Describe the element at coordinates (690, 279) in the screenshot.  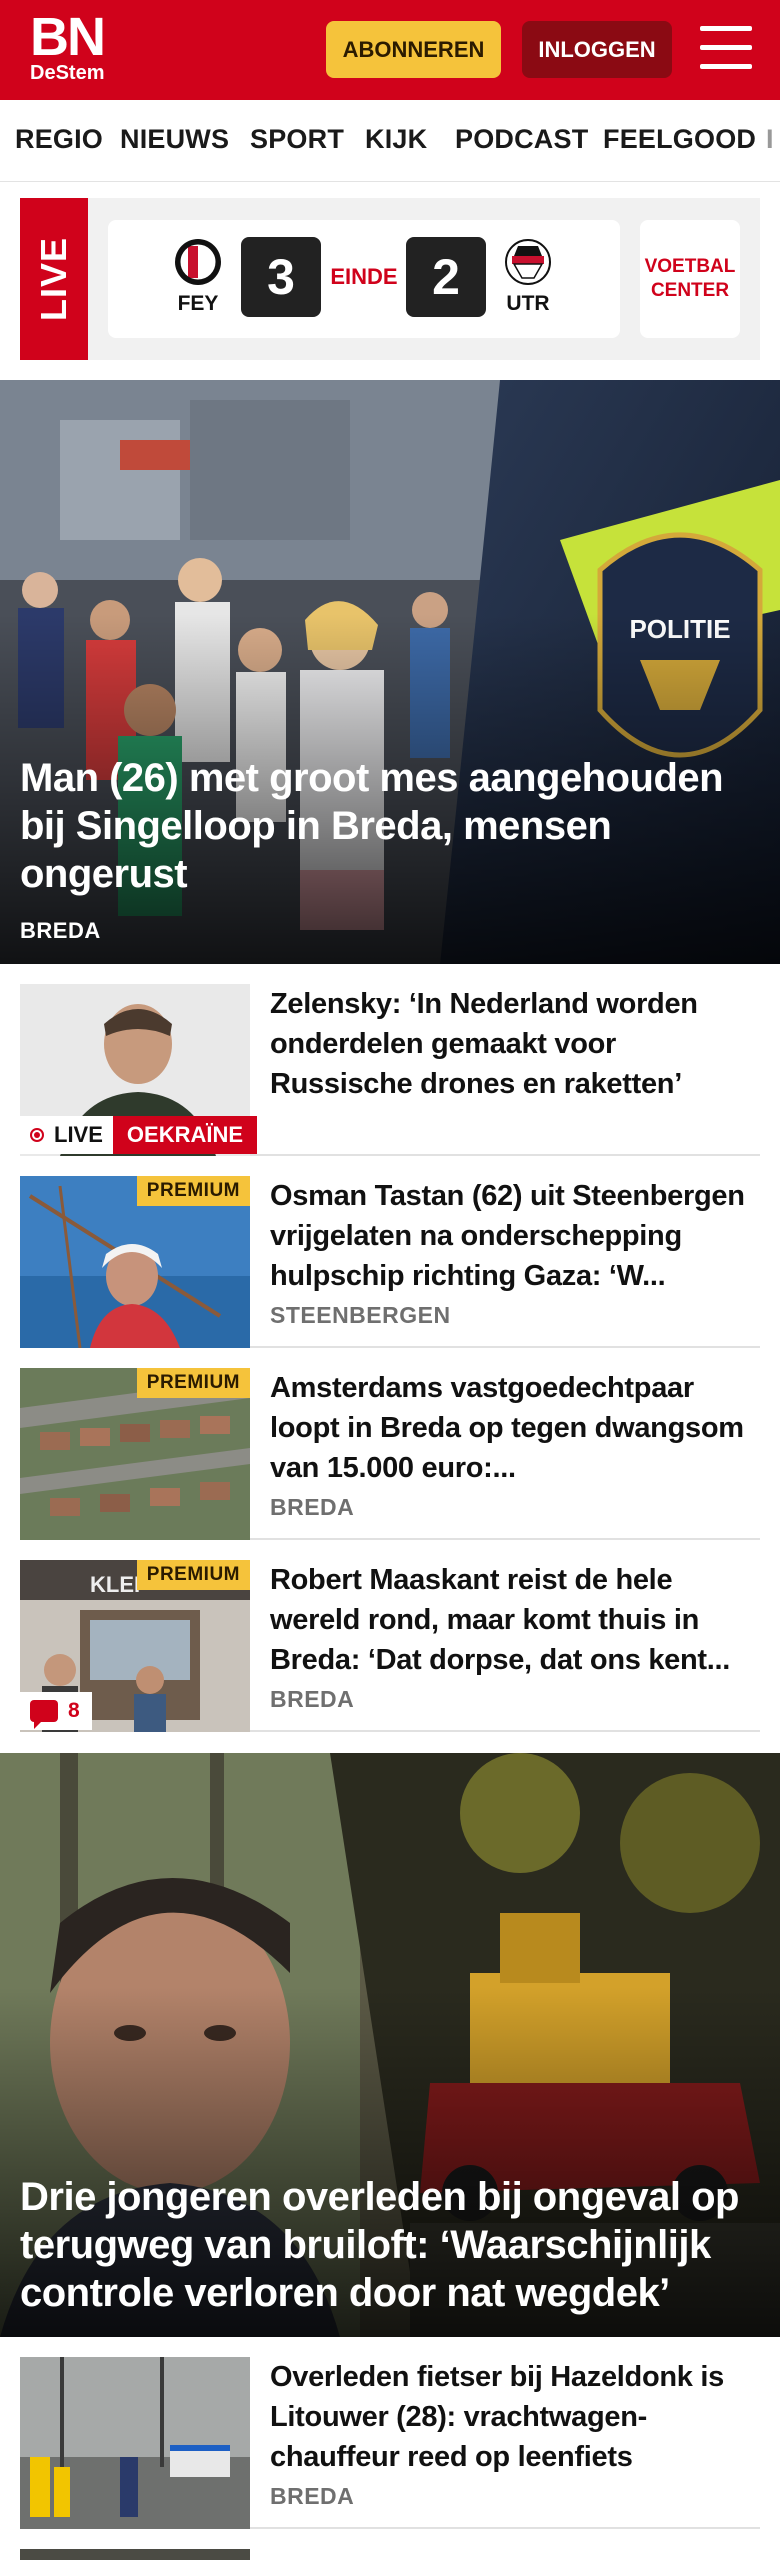
I see `voetbal-center-button: VOETBAL CENTER` at that location.